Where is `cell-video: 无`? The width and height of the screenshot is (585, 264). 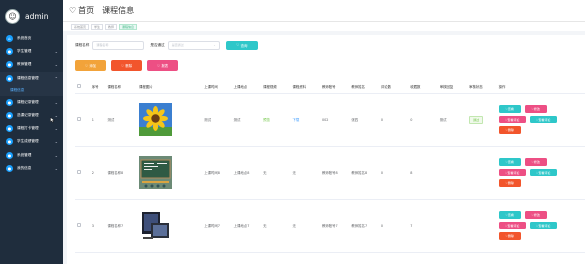
cell-video: 无 is located at coordinates (276, 226).